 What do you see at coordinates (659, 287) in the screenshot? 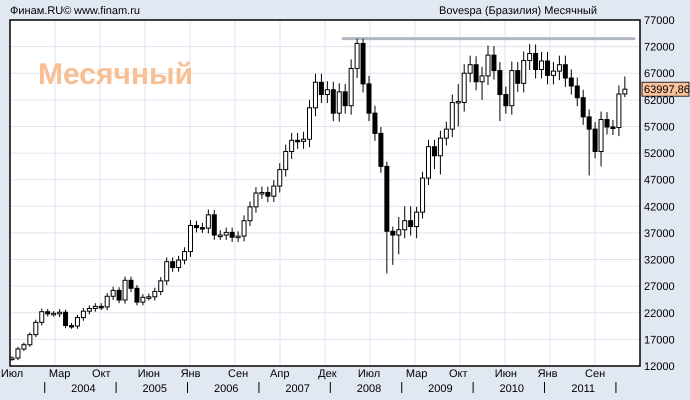
I see `axis-label: 27000` at bounding box center [659, 287].